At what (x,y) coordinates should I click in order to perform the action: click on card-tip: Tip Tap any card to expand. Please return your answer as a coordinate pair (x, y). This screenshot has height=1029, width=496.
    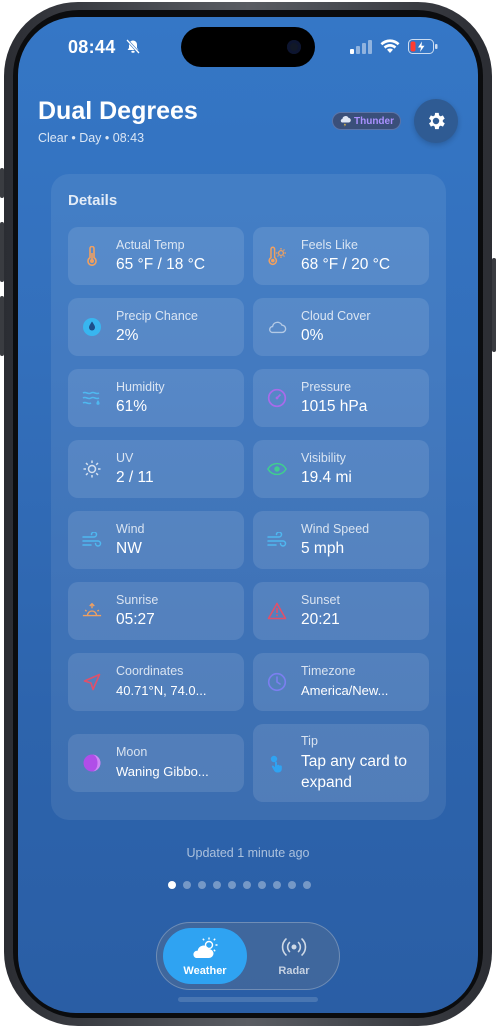
    Looking at the image, I should click on (341, 763).